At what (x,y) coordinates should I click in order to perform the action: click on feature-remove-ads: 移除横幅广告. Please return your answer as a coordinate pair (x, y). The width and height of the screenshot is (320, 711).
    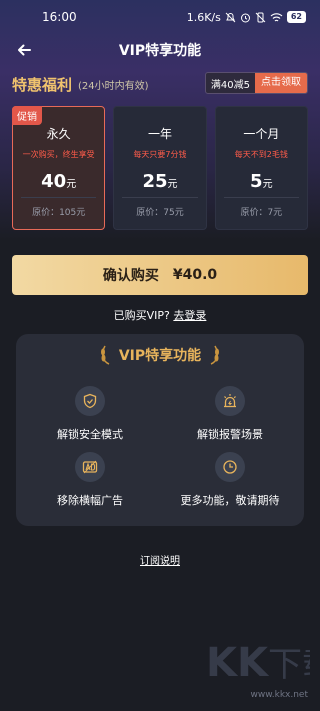
    Looking at the image, I should click on (90, 480).